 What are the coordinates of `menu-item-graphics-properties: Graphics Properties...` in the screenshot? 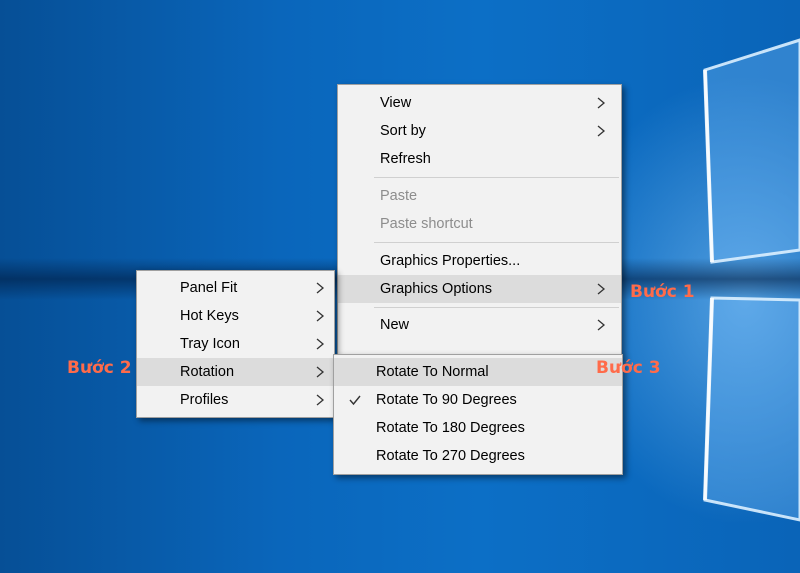 It's located at (479, 261).